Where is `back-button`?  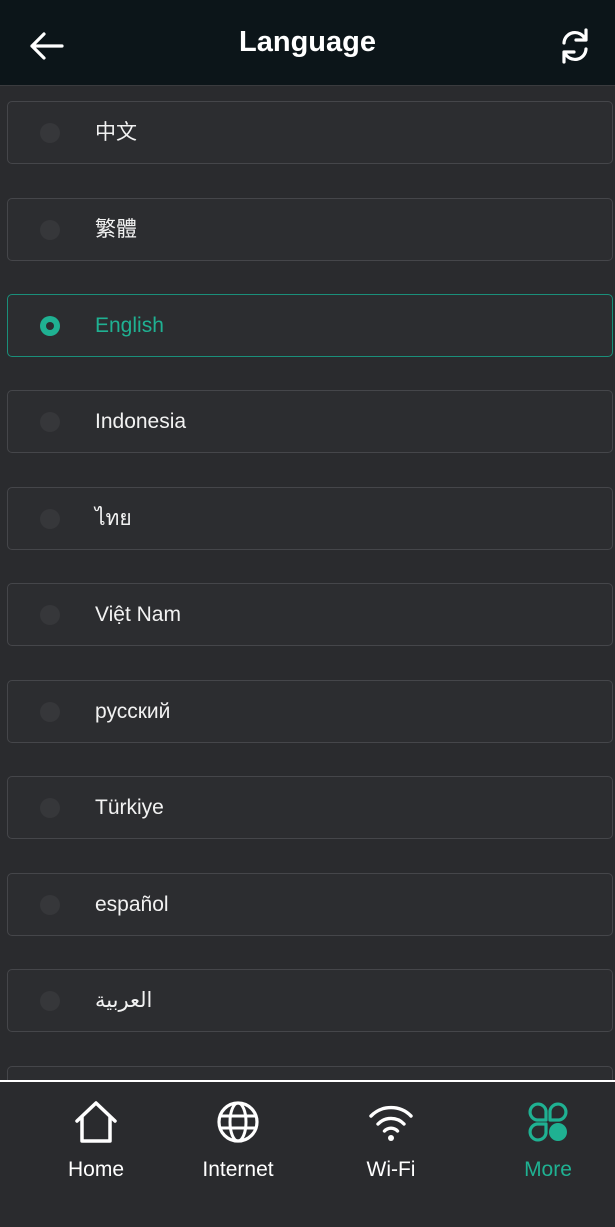 back-button is located at coordinates (46, 46).